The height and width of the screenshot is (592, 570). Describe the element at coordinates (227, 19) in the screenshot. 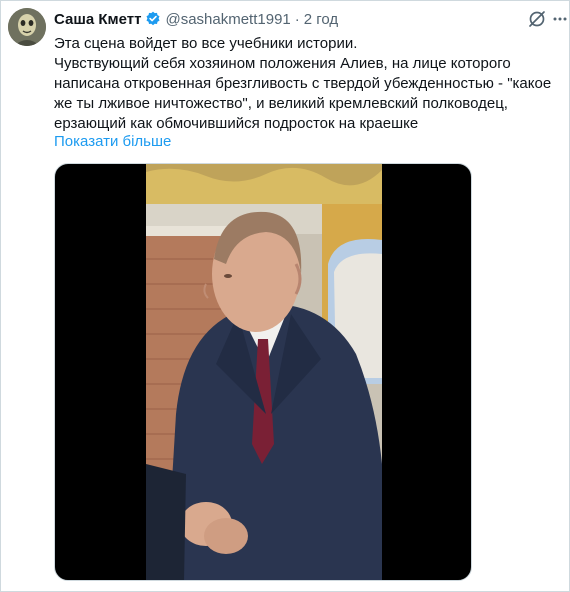

I see `author-handle: @sashakmett1991` at that location.